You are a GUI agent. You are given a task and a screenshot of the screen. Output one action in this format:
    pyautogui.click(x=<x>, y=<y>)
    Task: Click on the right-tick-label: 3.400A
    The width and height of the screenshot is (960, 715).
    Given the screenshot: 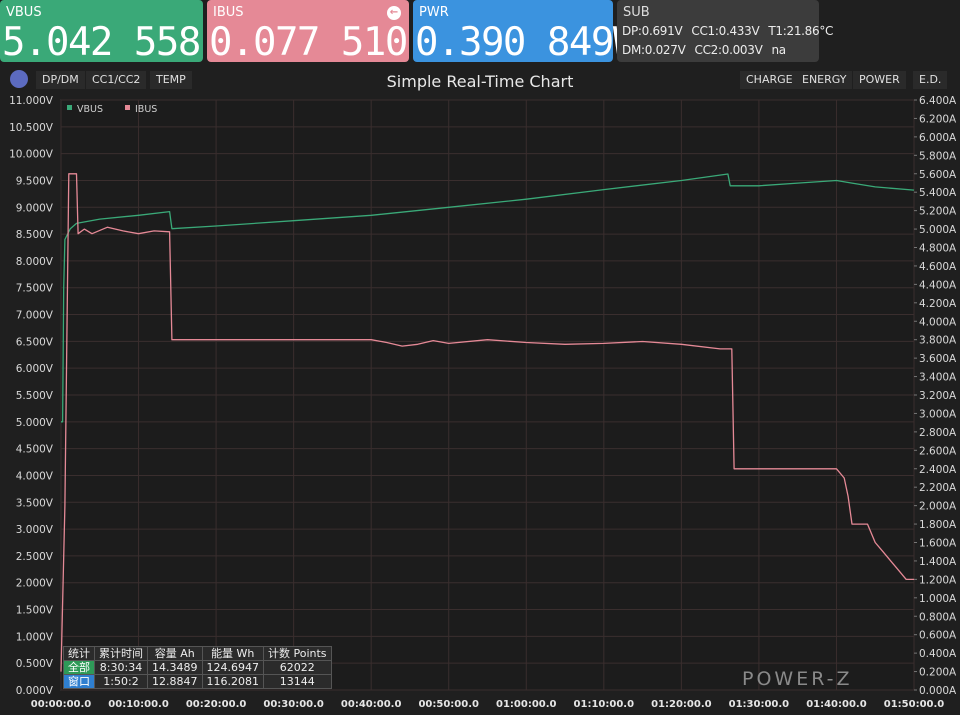 What is the action you would take?
    pyautogui.click(x=938, y=378)
    